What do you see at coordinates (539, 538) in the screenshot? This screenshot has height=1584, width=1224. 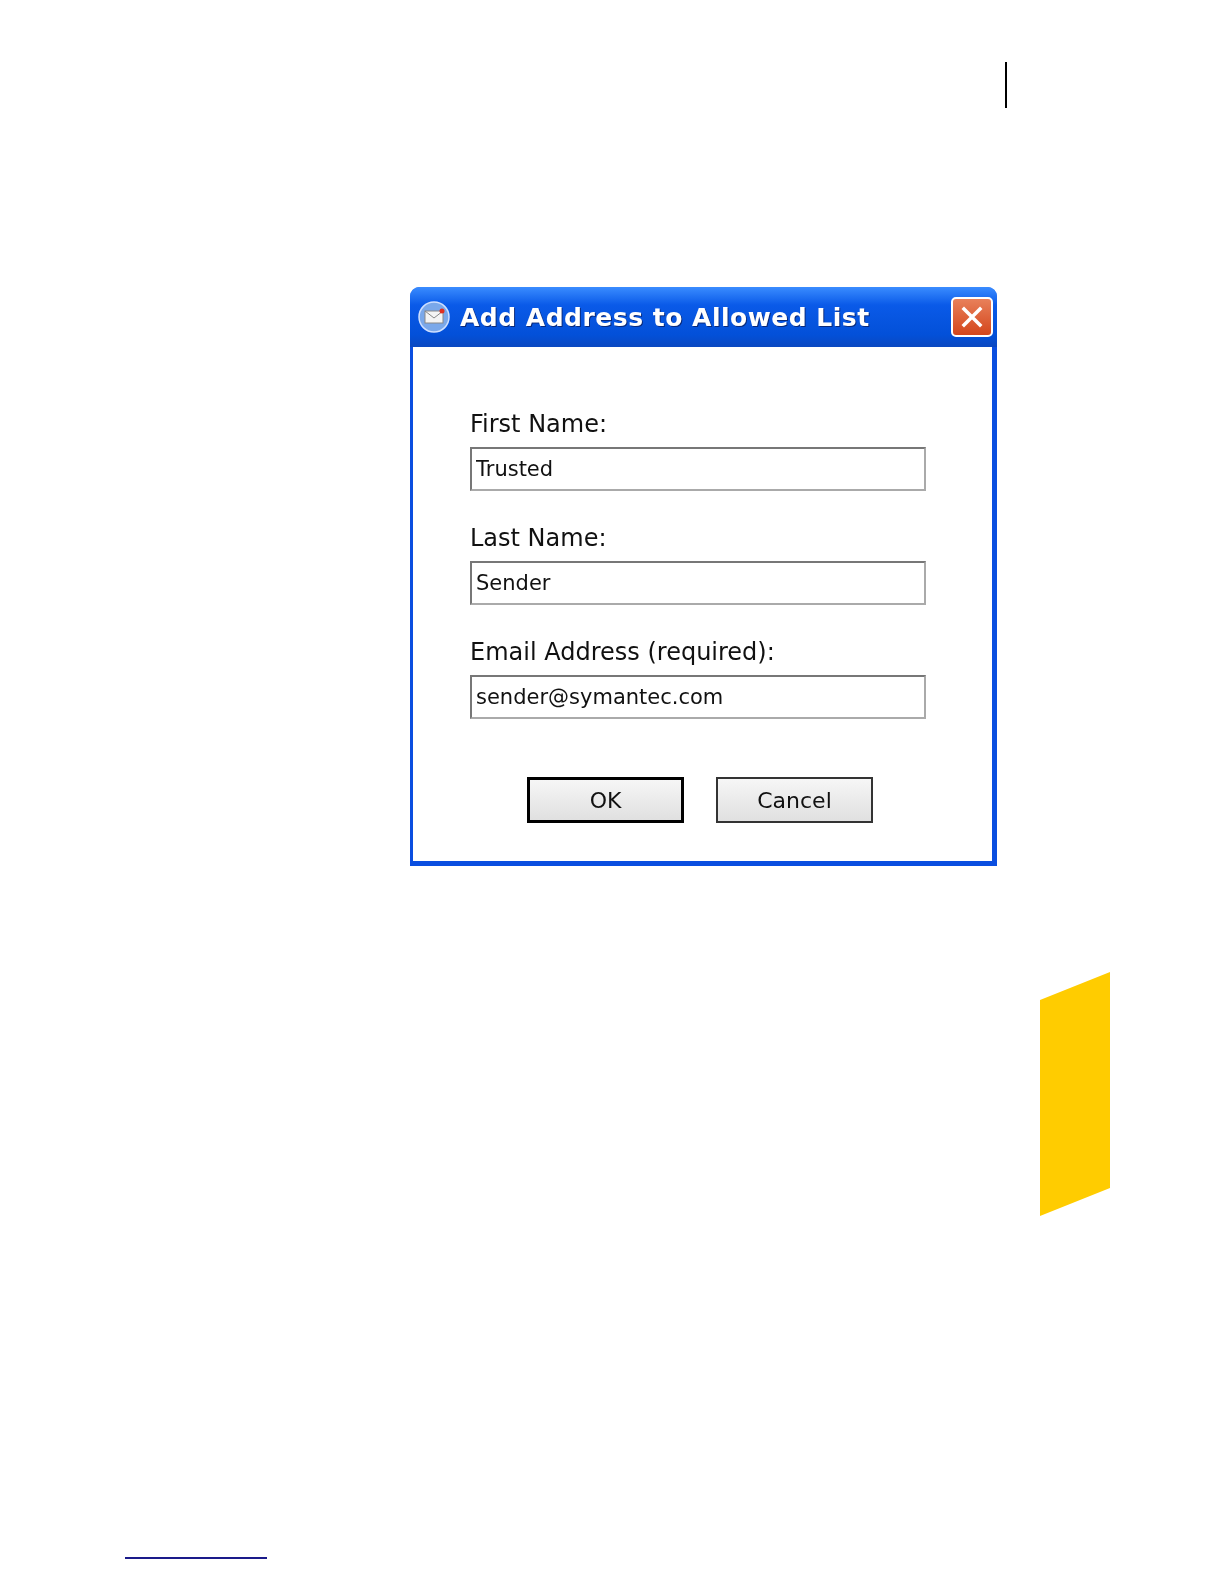 I see `field-label: Last Name:` at bounding box center [539, 538].